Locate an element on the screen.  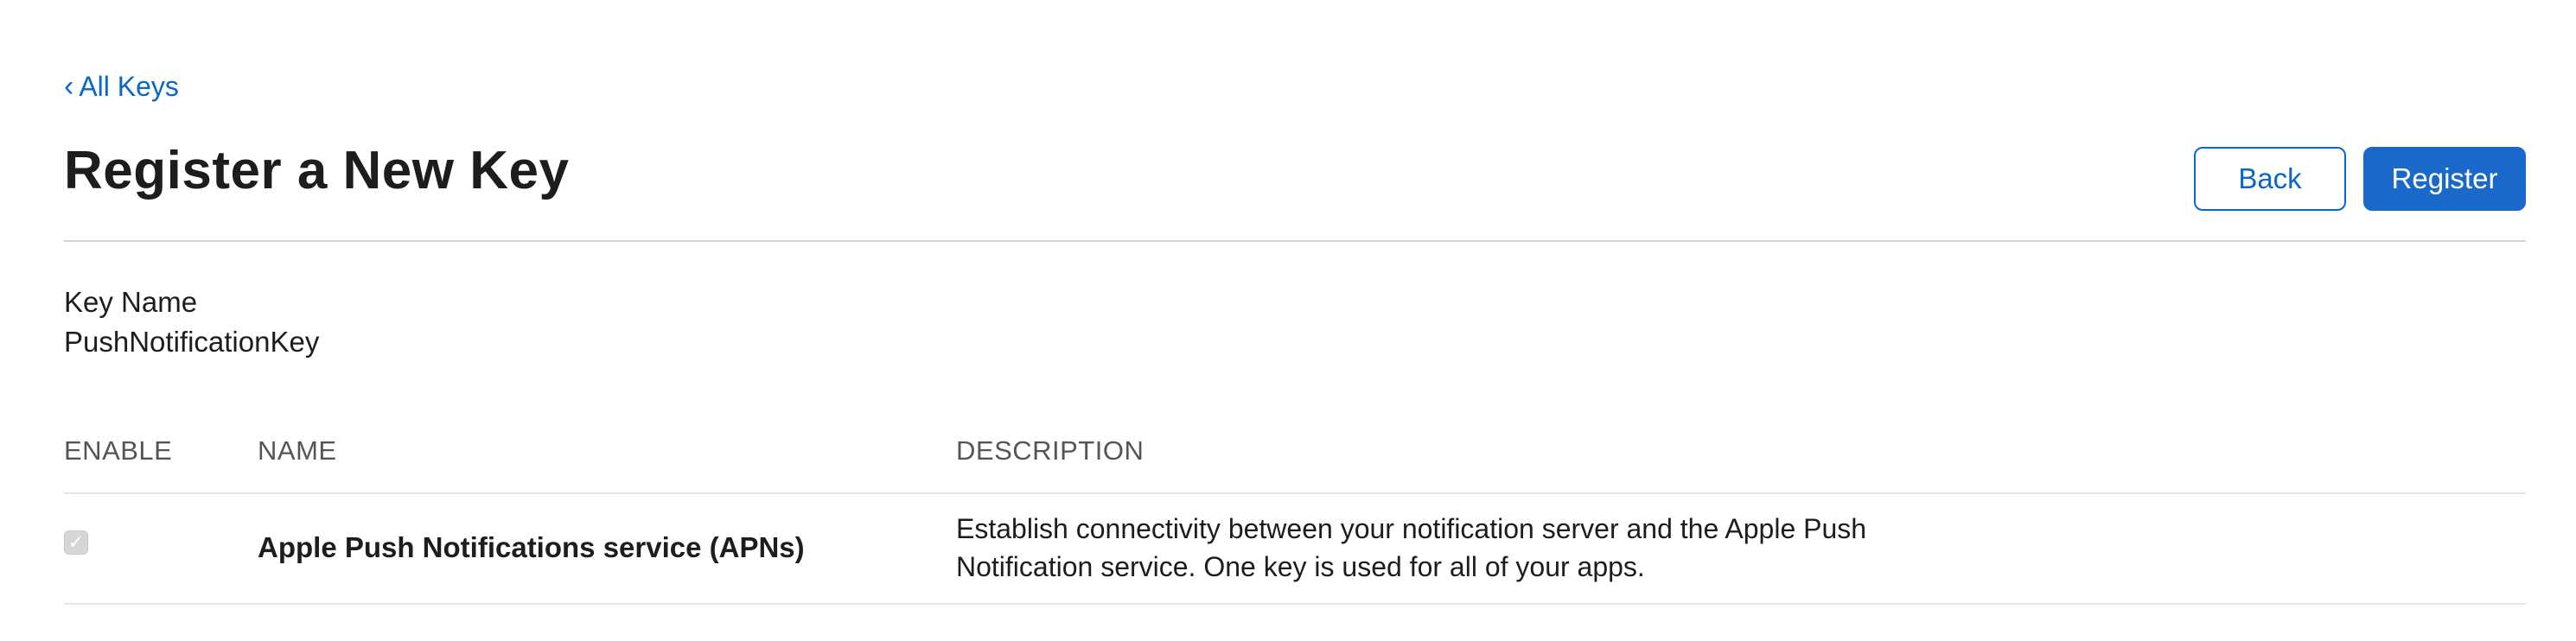
service-name: Apple Push Notifications service (APNs) is located at coordinates (531, 547).